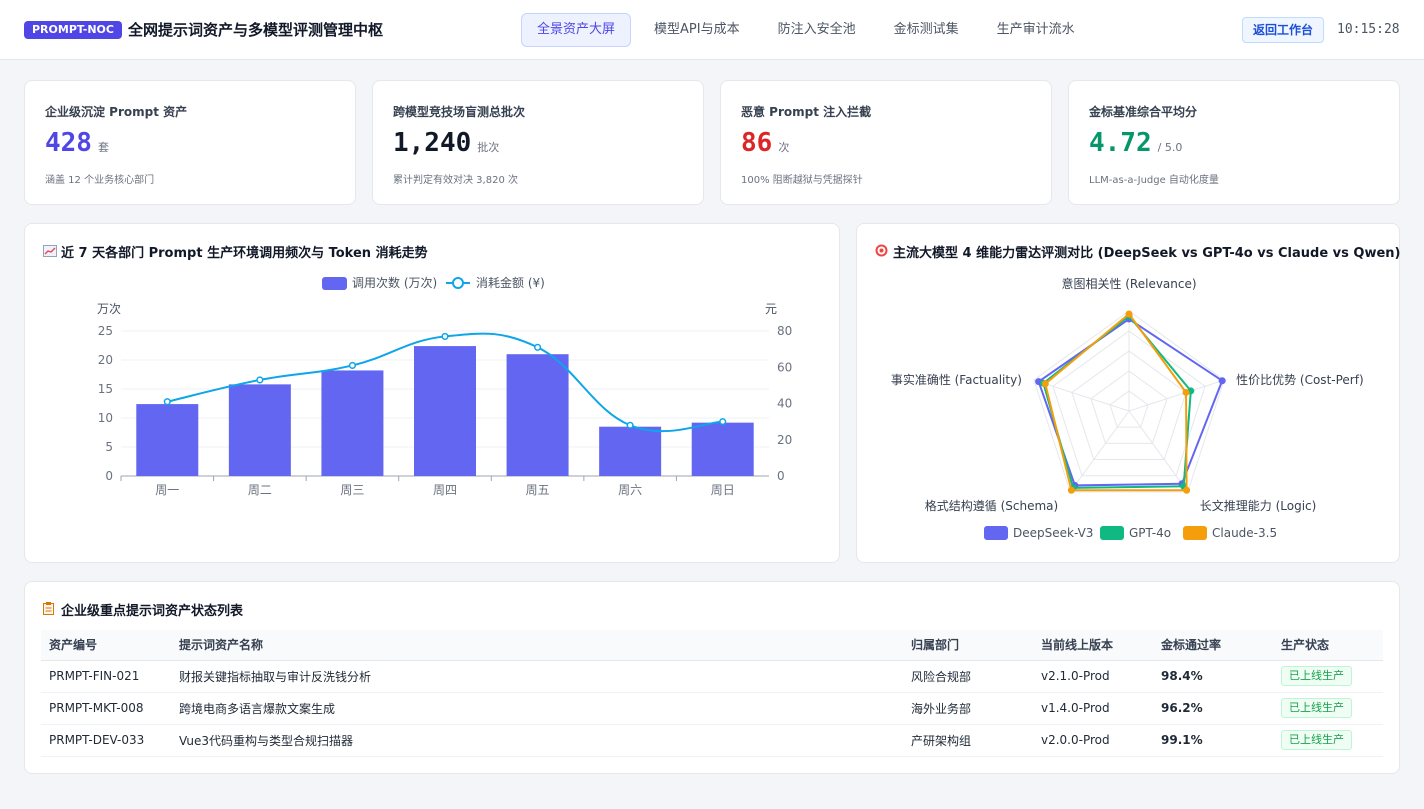 The width and height of the screenshot is (1424, 809). What do you see at coordinates (1036, 30) in the screenshot?
I see `tab-audit-log: 生产审计流水` at bounding box center [1036, 30].